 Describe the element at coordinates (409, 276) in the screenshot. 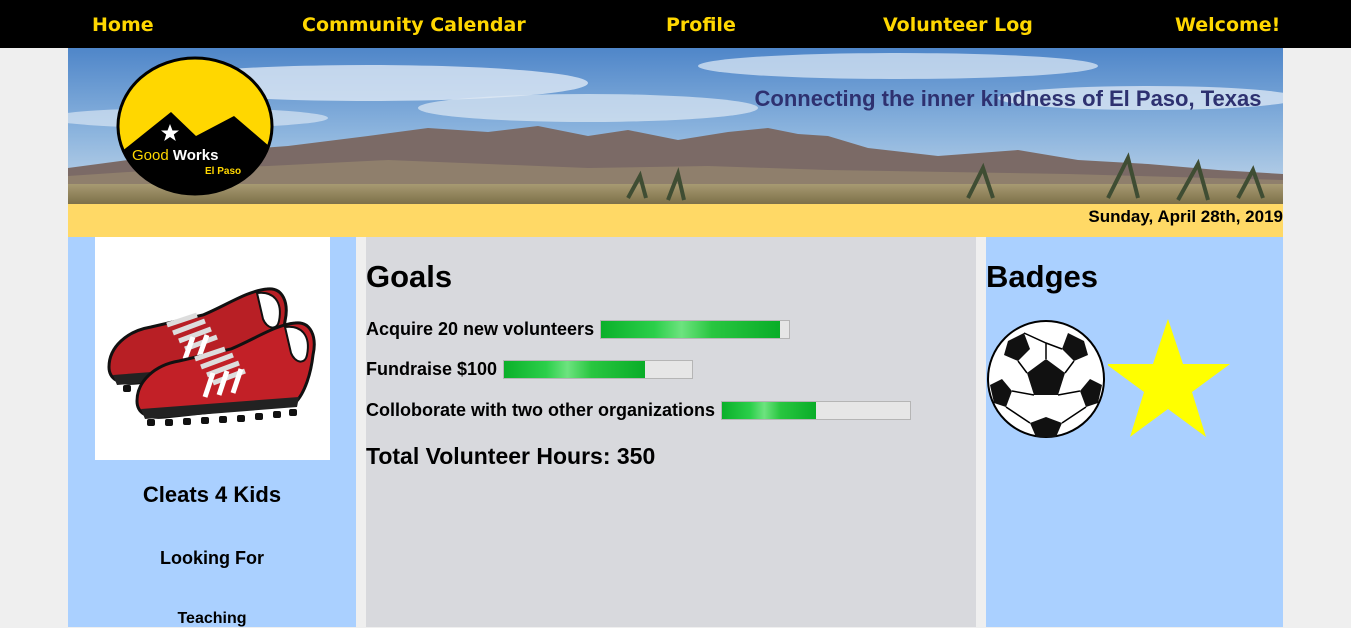

I see `goals-heading: Goals` at that location.